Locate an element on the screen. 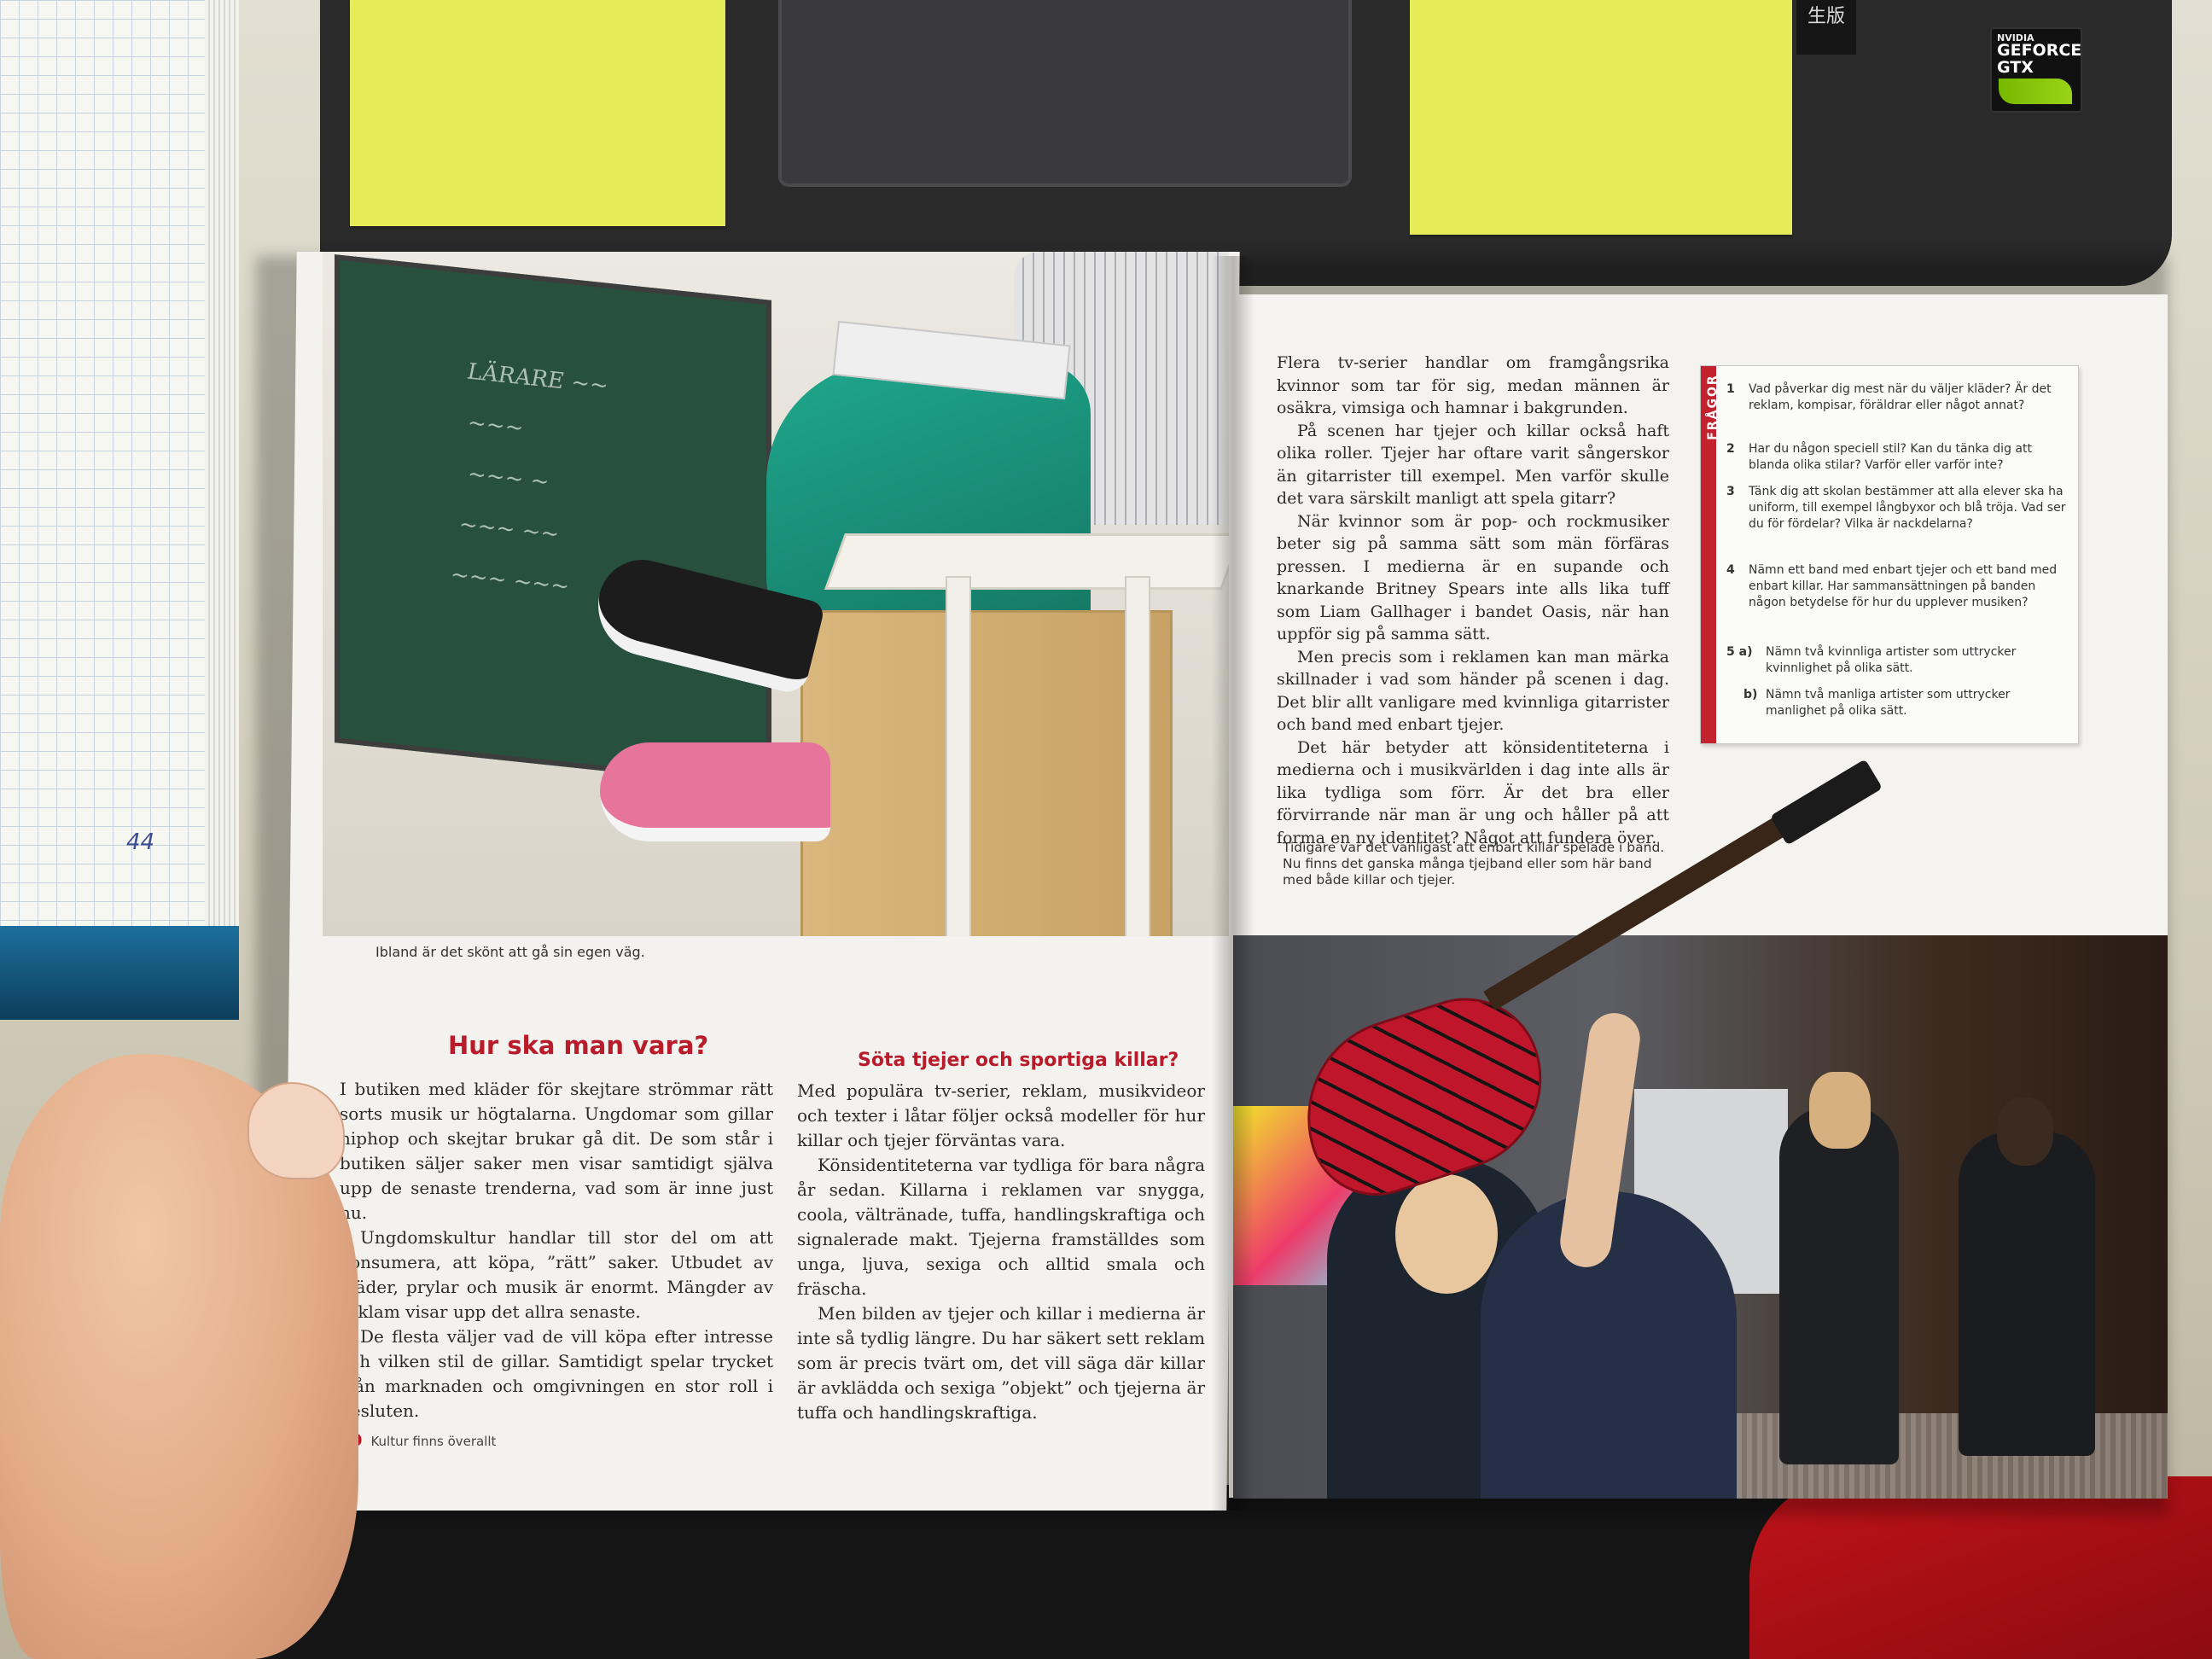 The height and width of the screenshot is (1659, 2212). sticky-note-right is located at coordinates (1601, 117).